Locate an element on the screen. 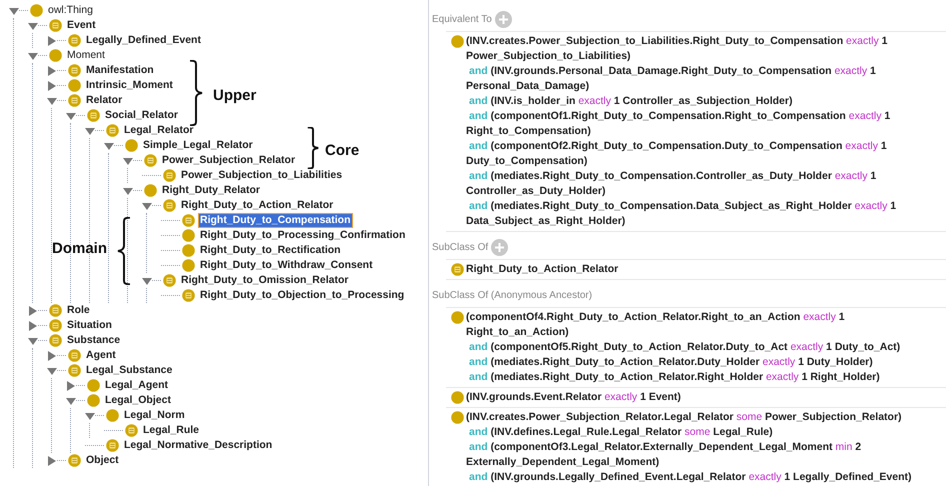 Image resolution: width=946 pixels, height=486 pixels. expression-line: Controller_as_Duty_Holder) is located at coordinates (536, 191).